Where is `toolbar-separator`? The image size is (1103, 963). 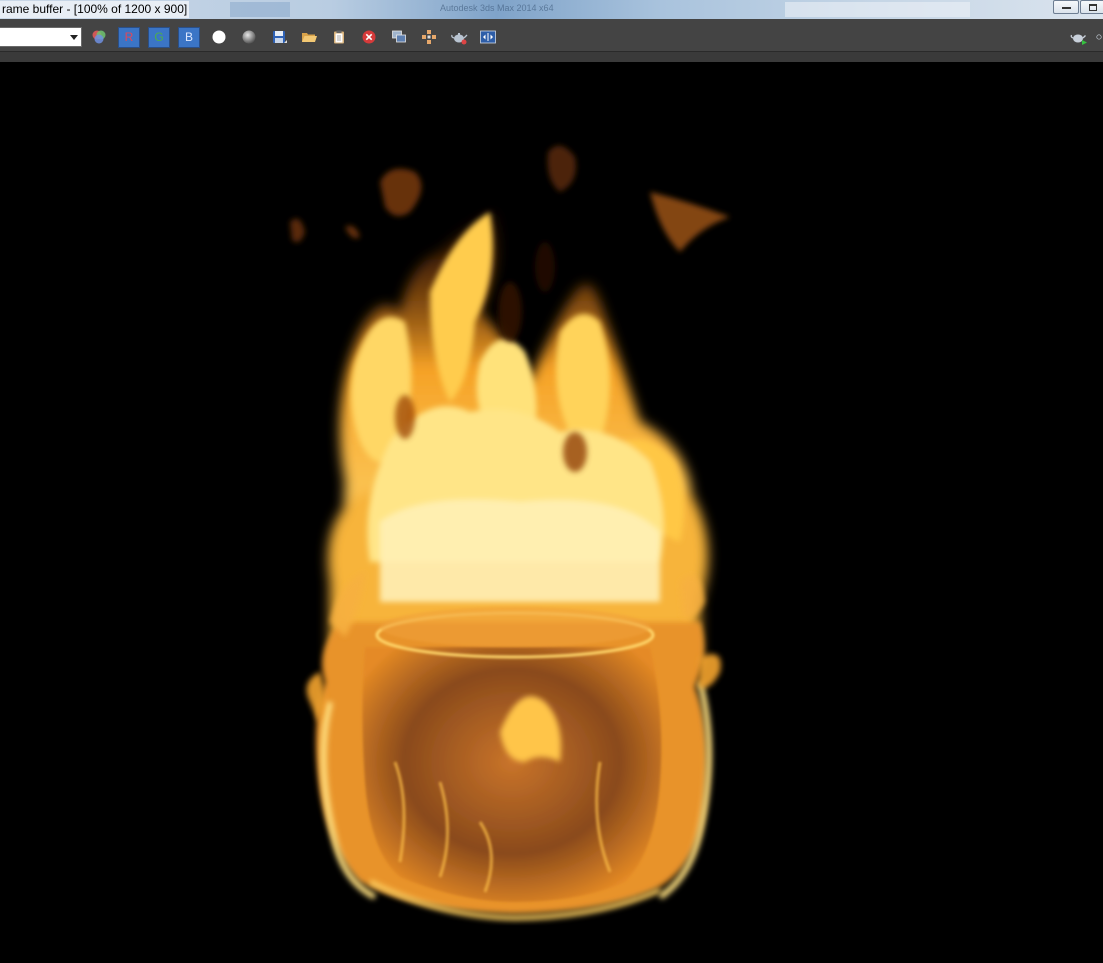
toolbar-separator is located at coordinates (551, 57).